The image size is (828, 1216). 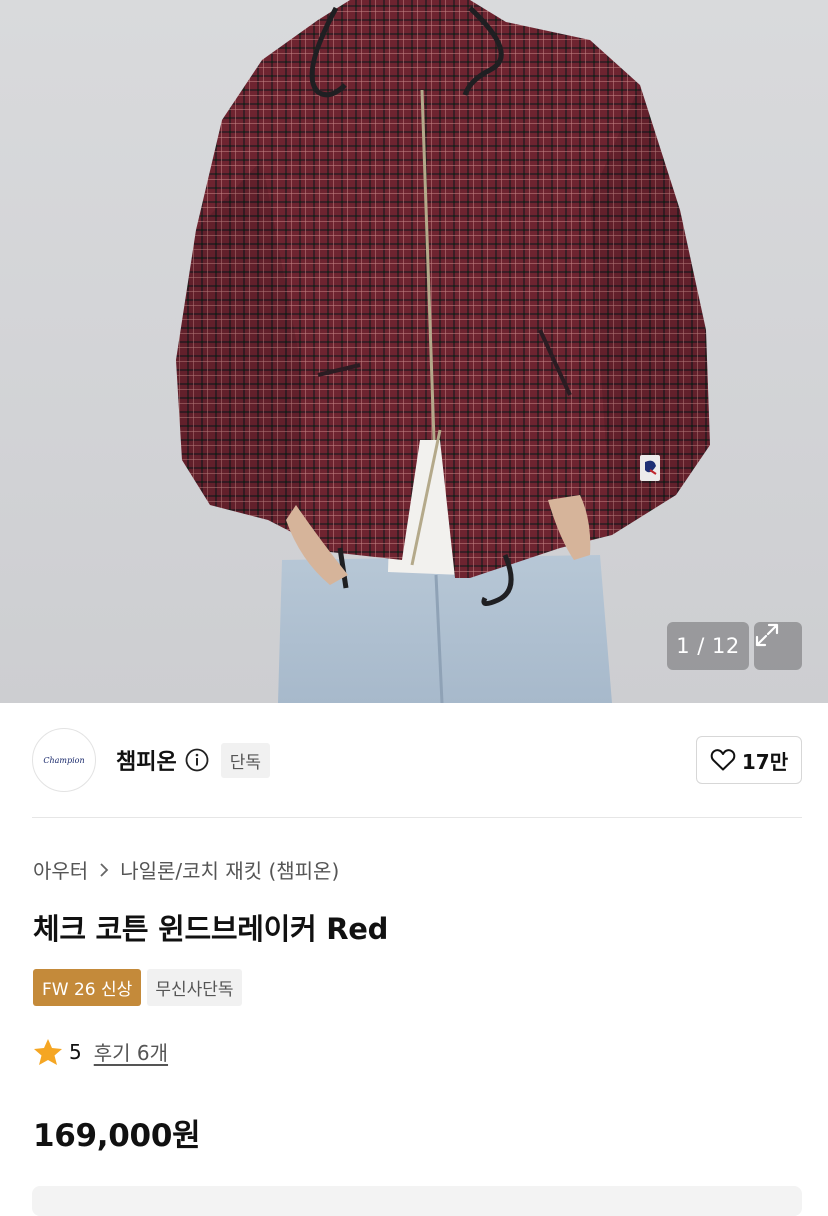 I want to click on divider, so click(x=417, y=817).